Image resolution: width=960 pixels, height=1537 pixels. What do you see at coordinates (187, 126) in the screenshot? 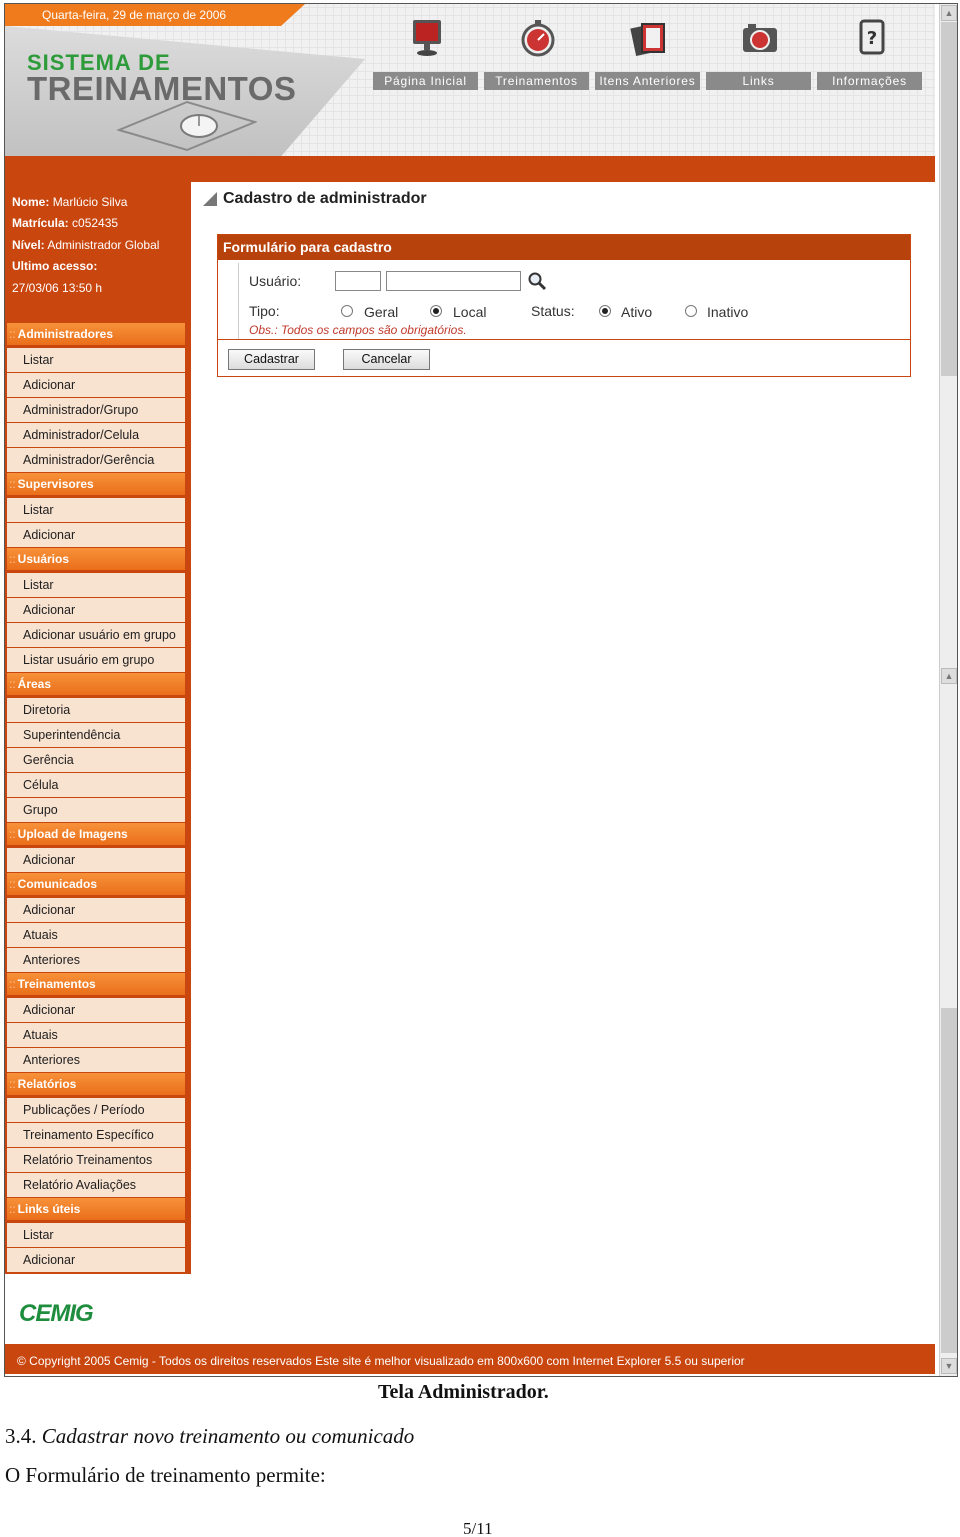
I see `mouse-icon` at bounding box center [187, 126].